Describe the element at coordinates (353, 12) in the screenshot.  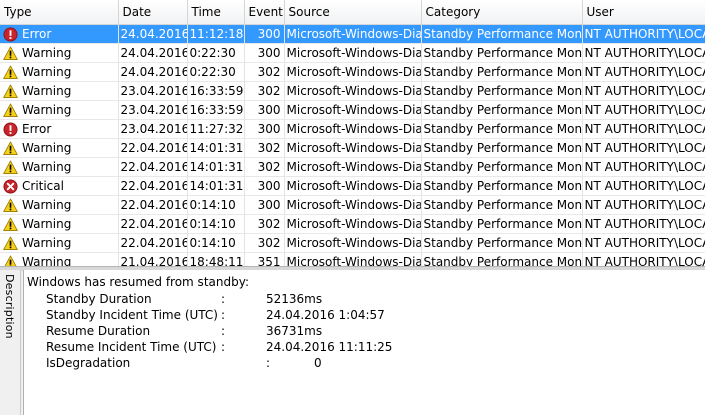
I see `column-header-source: Source` at that location.